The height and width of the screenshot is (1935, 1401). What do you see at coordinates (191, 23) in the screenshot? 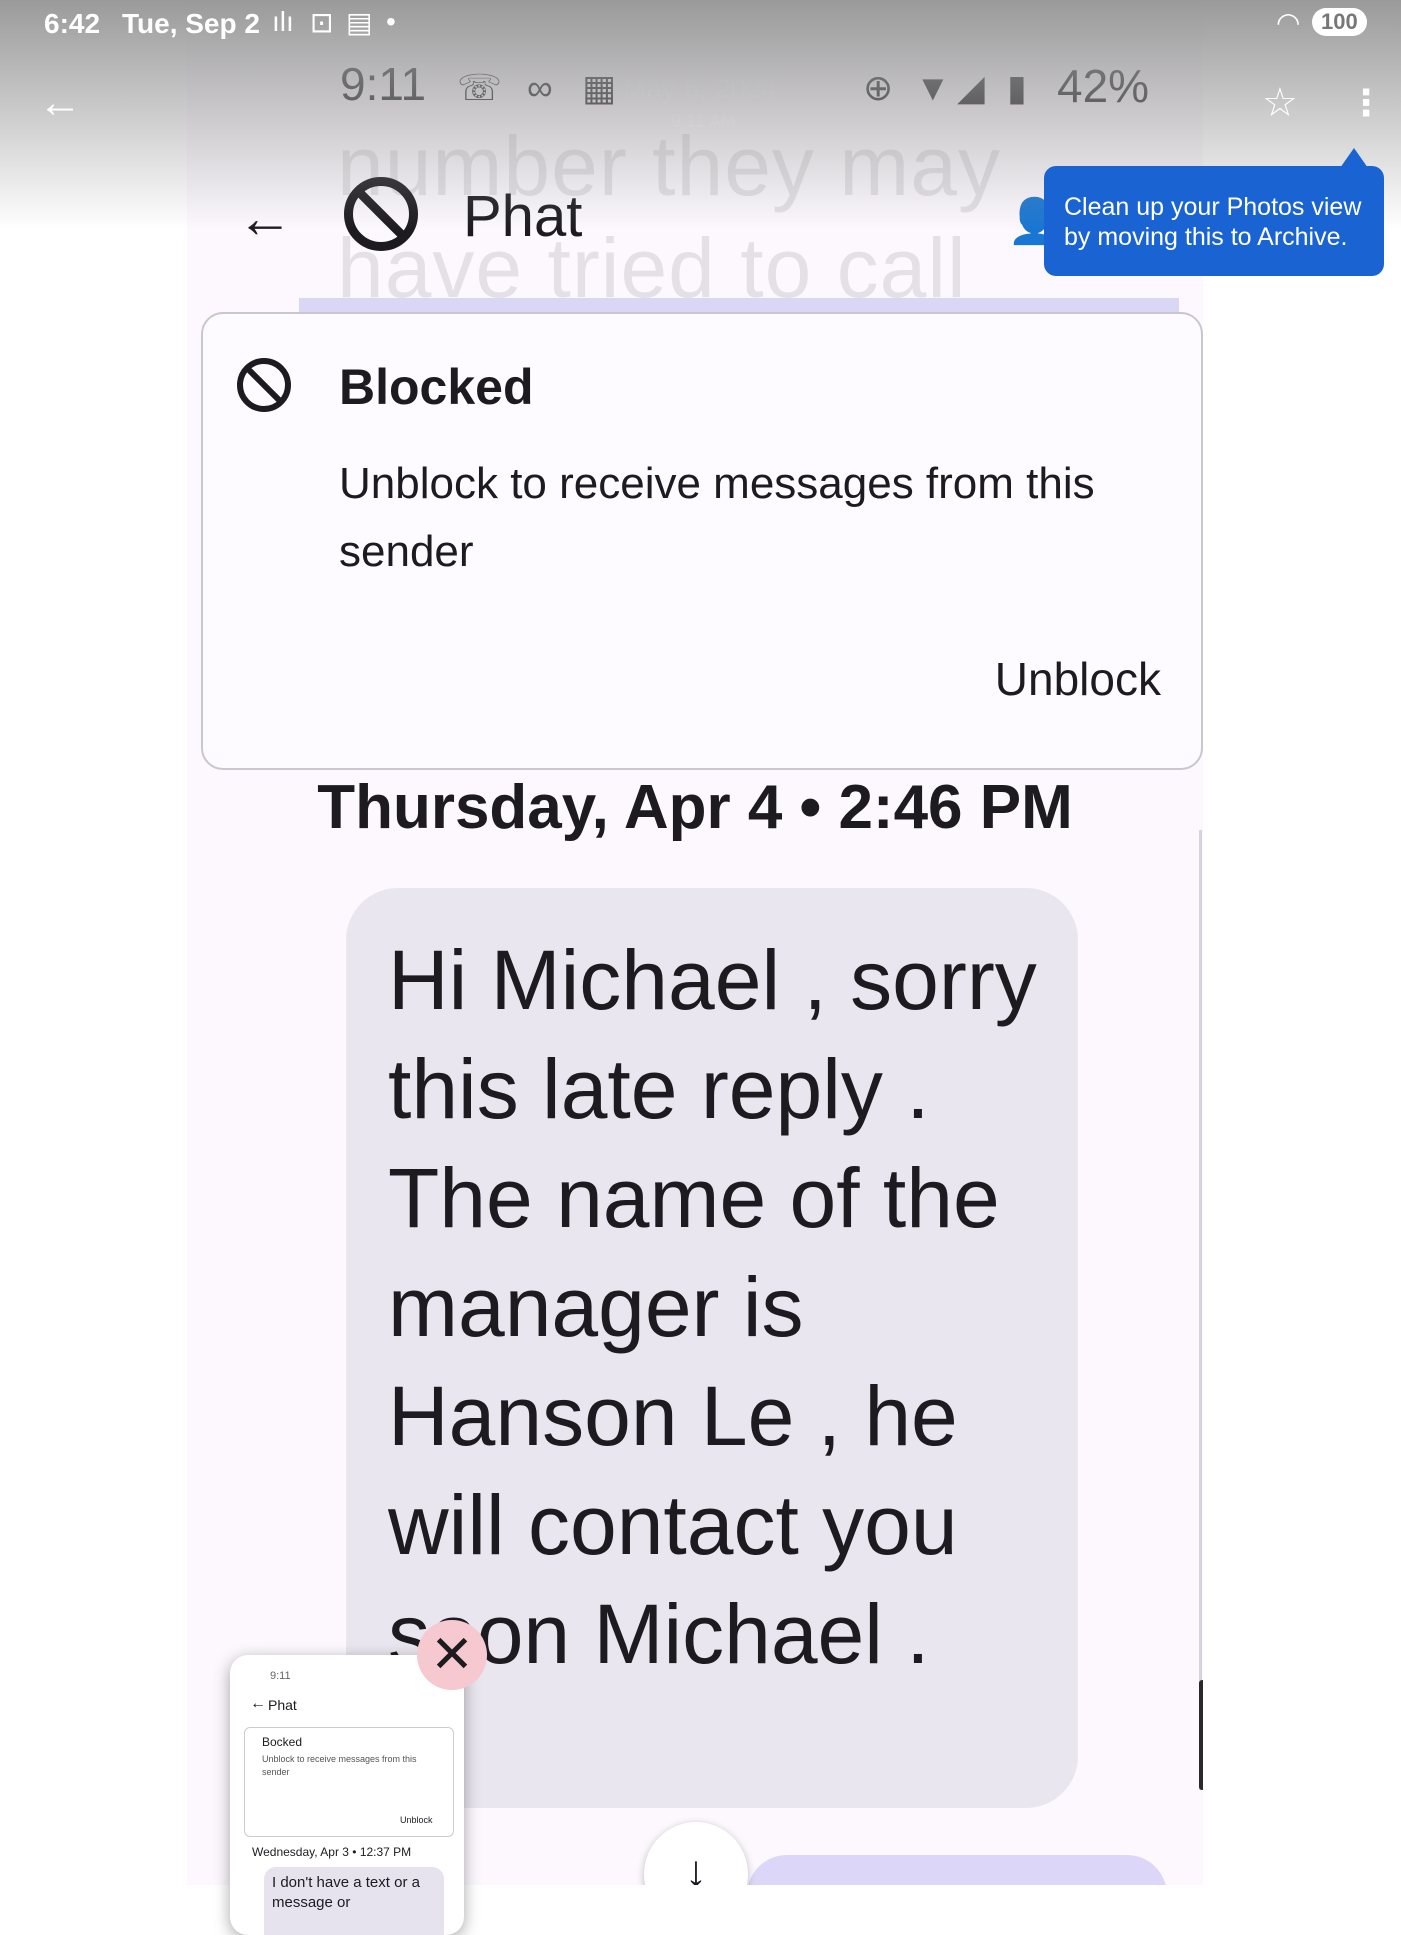
I see `outer-status-date: Tue, Sep 2` at bounding box center [191, 23].